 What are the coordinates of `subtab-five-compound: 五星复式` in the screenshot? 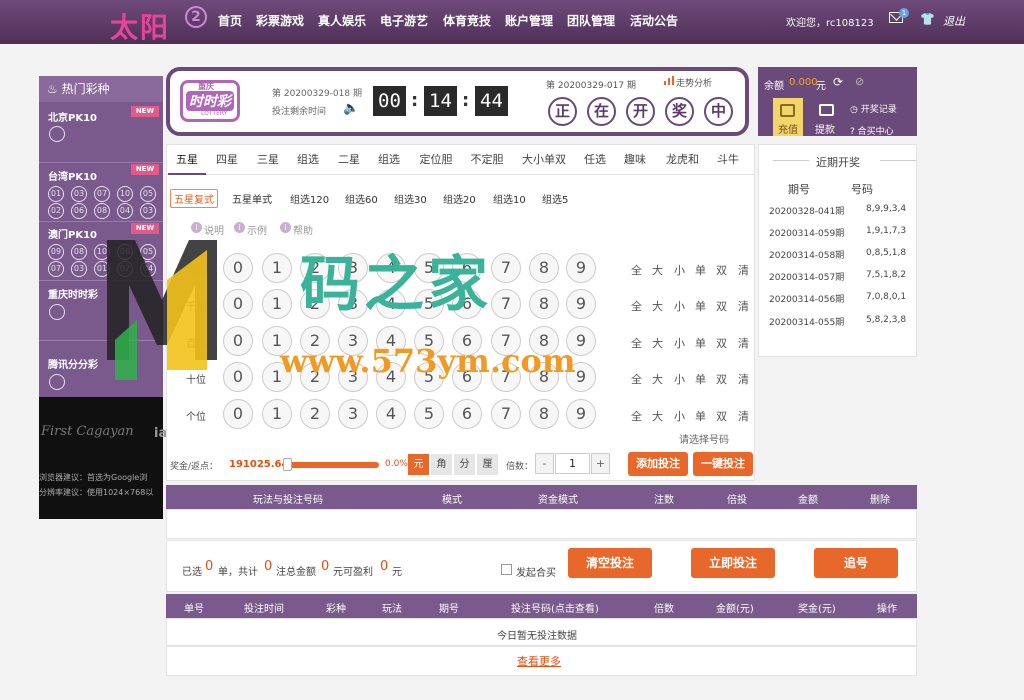 It's located at (194, 198).